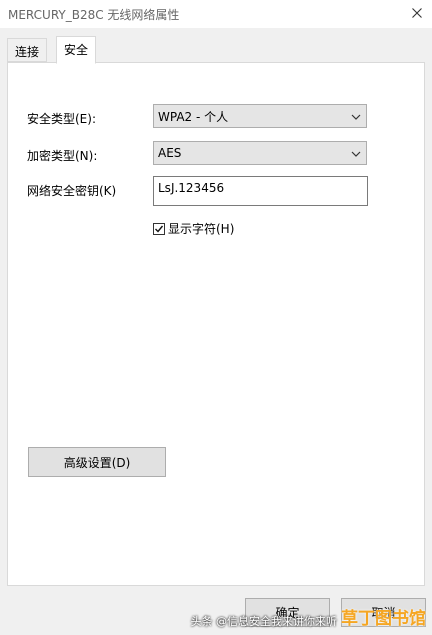 This screenshot has width=432, height=635. I want to click on show-characters-label: 显示字符(H), so click(201, 229).